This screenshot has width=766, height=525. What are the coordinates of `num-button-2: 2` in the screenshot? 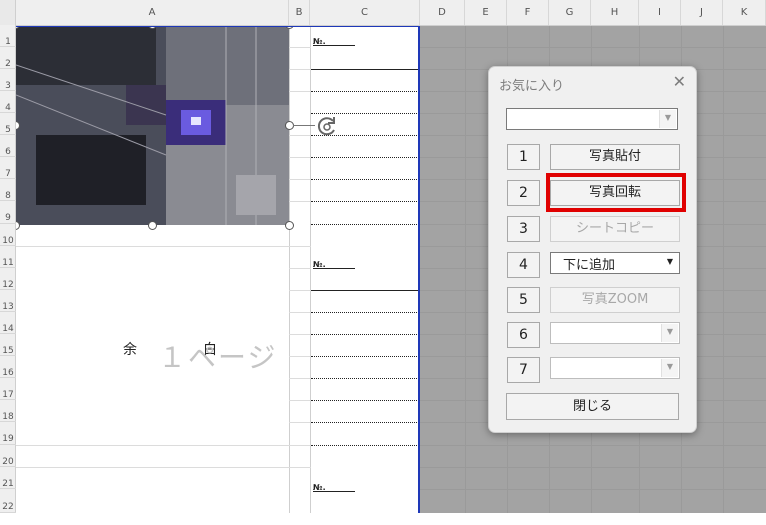 It's located at (523, 193).